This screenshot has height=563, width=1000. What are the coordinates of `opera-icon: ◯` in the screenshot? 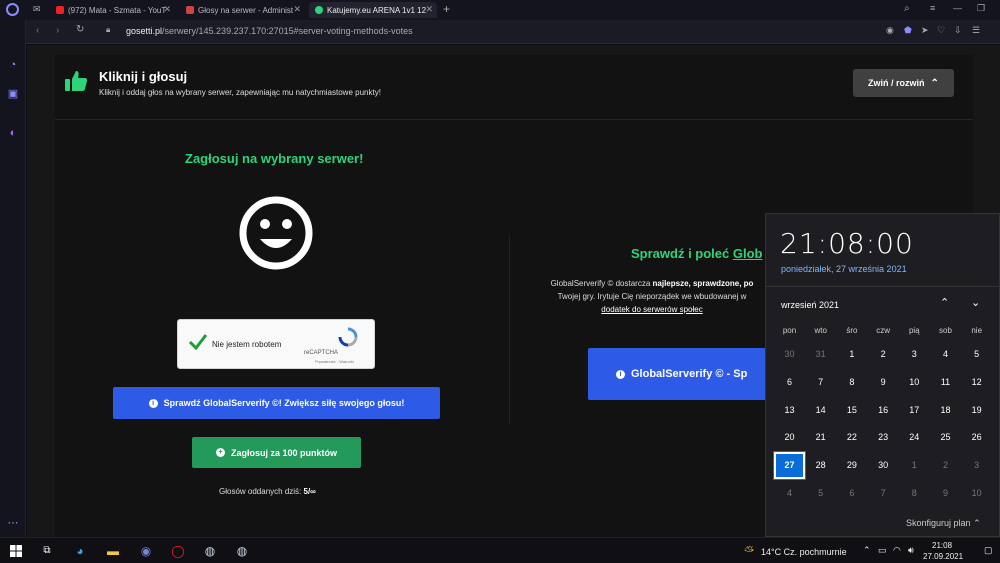 It's located at (178, 551).